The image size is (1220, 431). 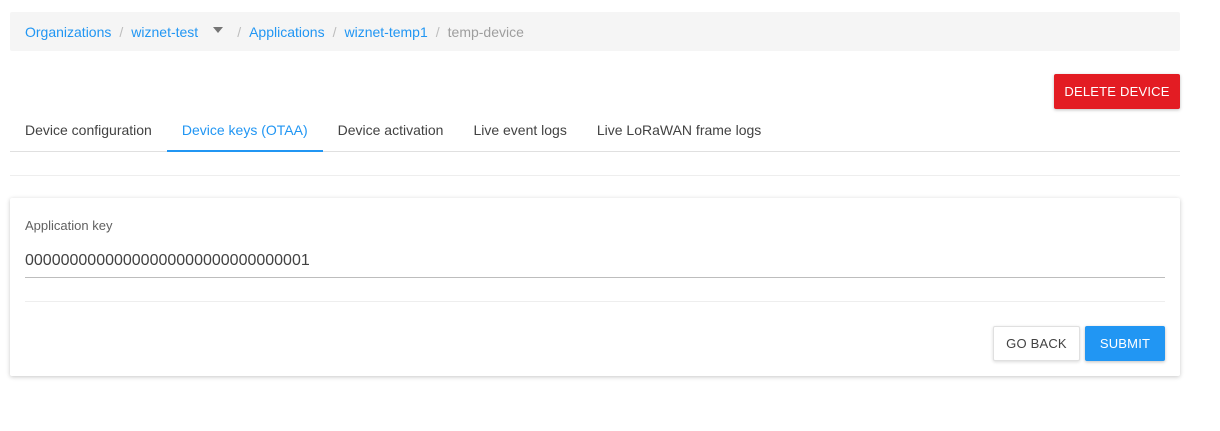 What do you see at coordinates (385, 32) in the screenshot?
I see `breadcrumb-application-link: wiznet-temp1` at bounding box center [385, 32].